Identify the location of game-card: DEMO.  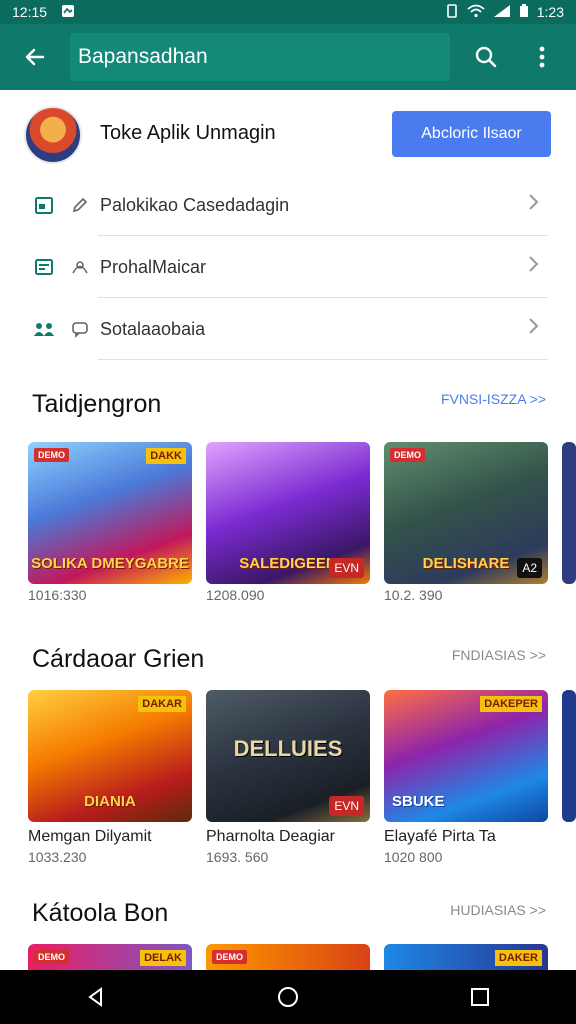
(288, 957).